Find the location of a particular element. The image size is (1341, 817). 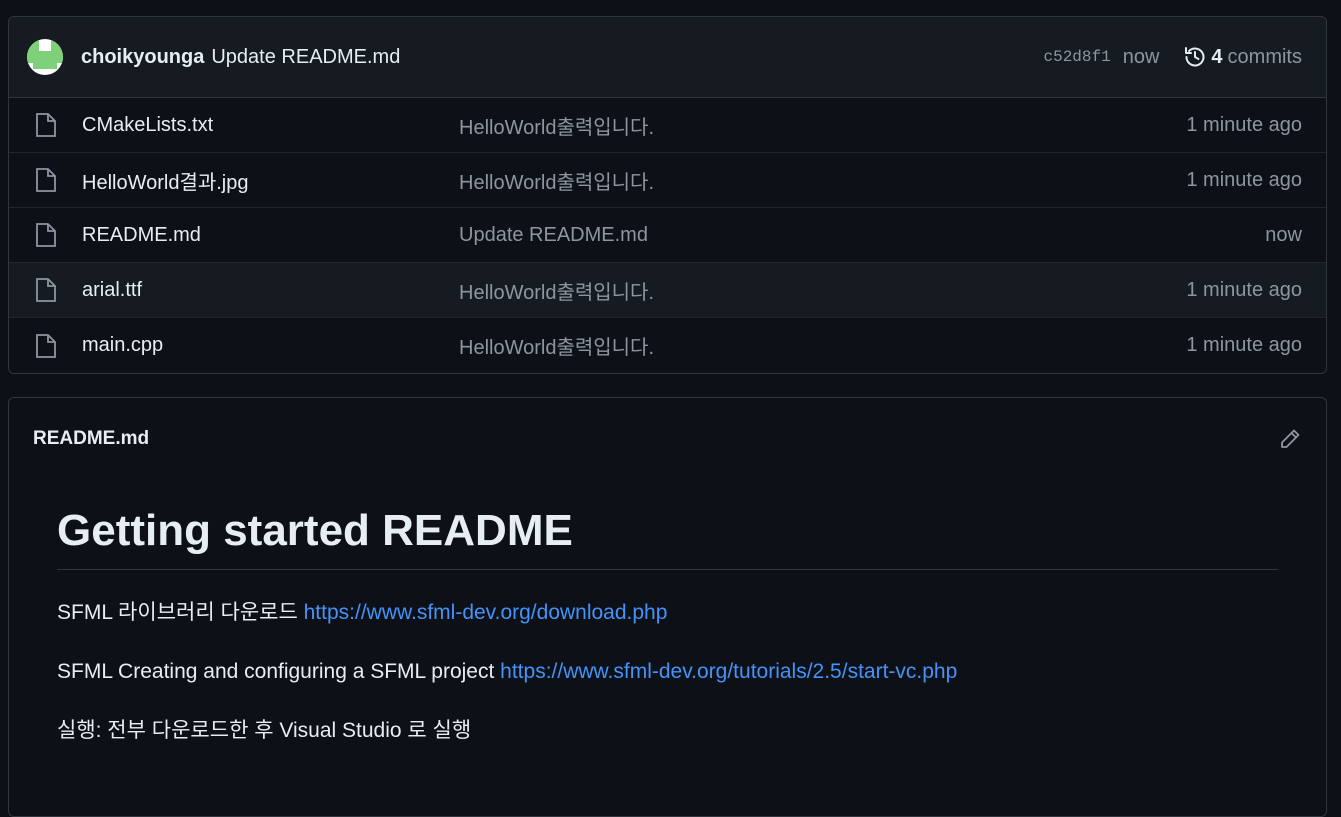

commit-meta: c52d8f1 now 4 commits is located at coordinates (1173, 57).